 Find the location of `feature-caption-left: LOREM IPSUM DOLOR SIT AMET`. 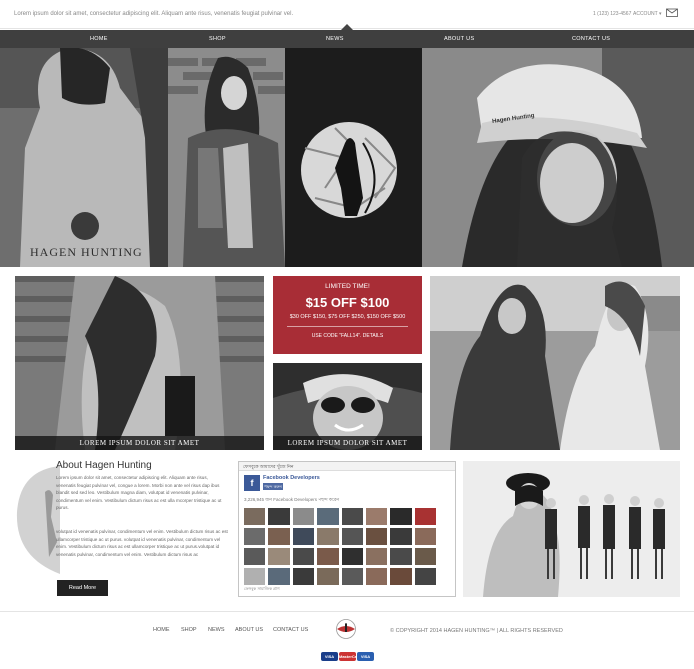

feature-caption-left: LOREM IPSUM DOLOR SIT AMET is located at coordinates (139, 443).